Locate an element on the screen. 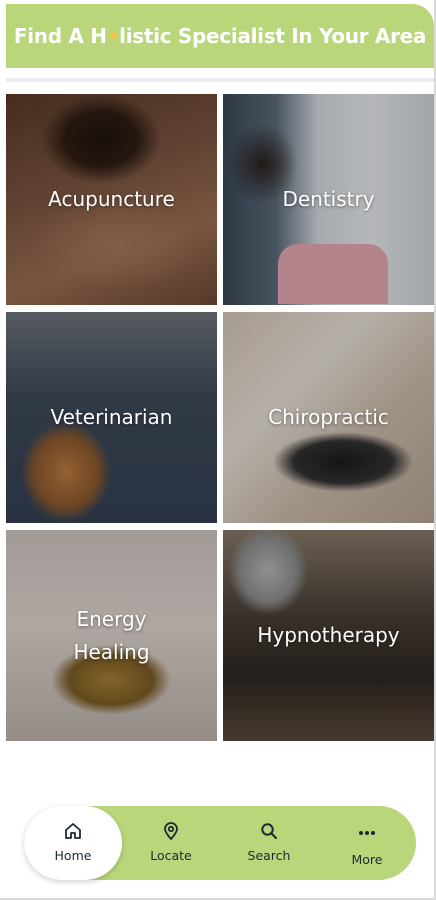  header-bar: Find A H•listic Specialist In Your Area is located at coordinates (220, 36).